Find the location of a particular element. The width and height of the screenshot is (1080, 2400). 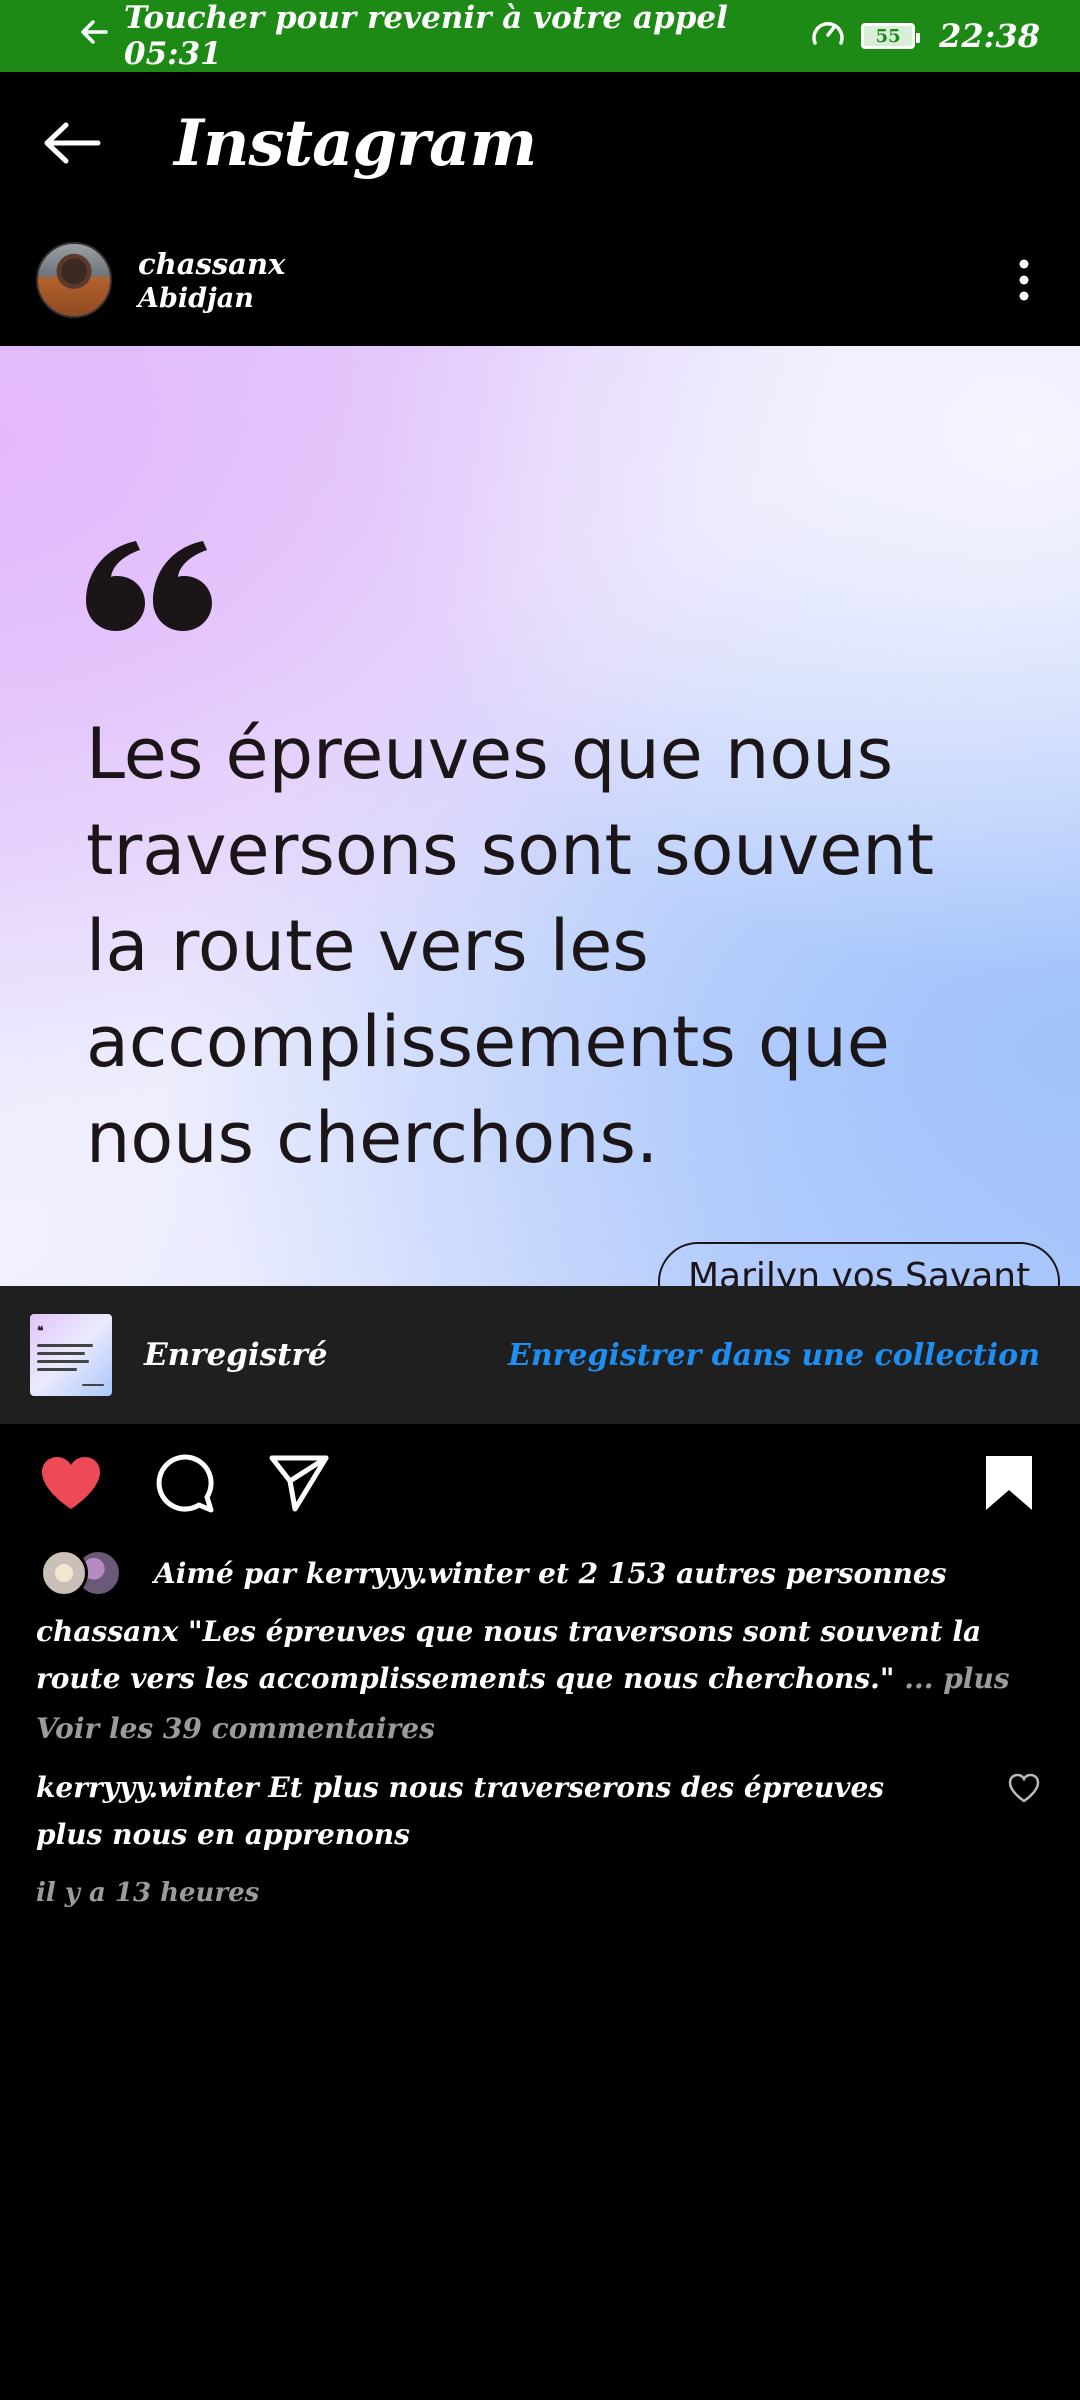

mini-quote-icon: ❝ is located at coordinates (40, 1331).